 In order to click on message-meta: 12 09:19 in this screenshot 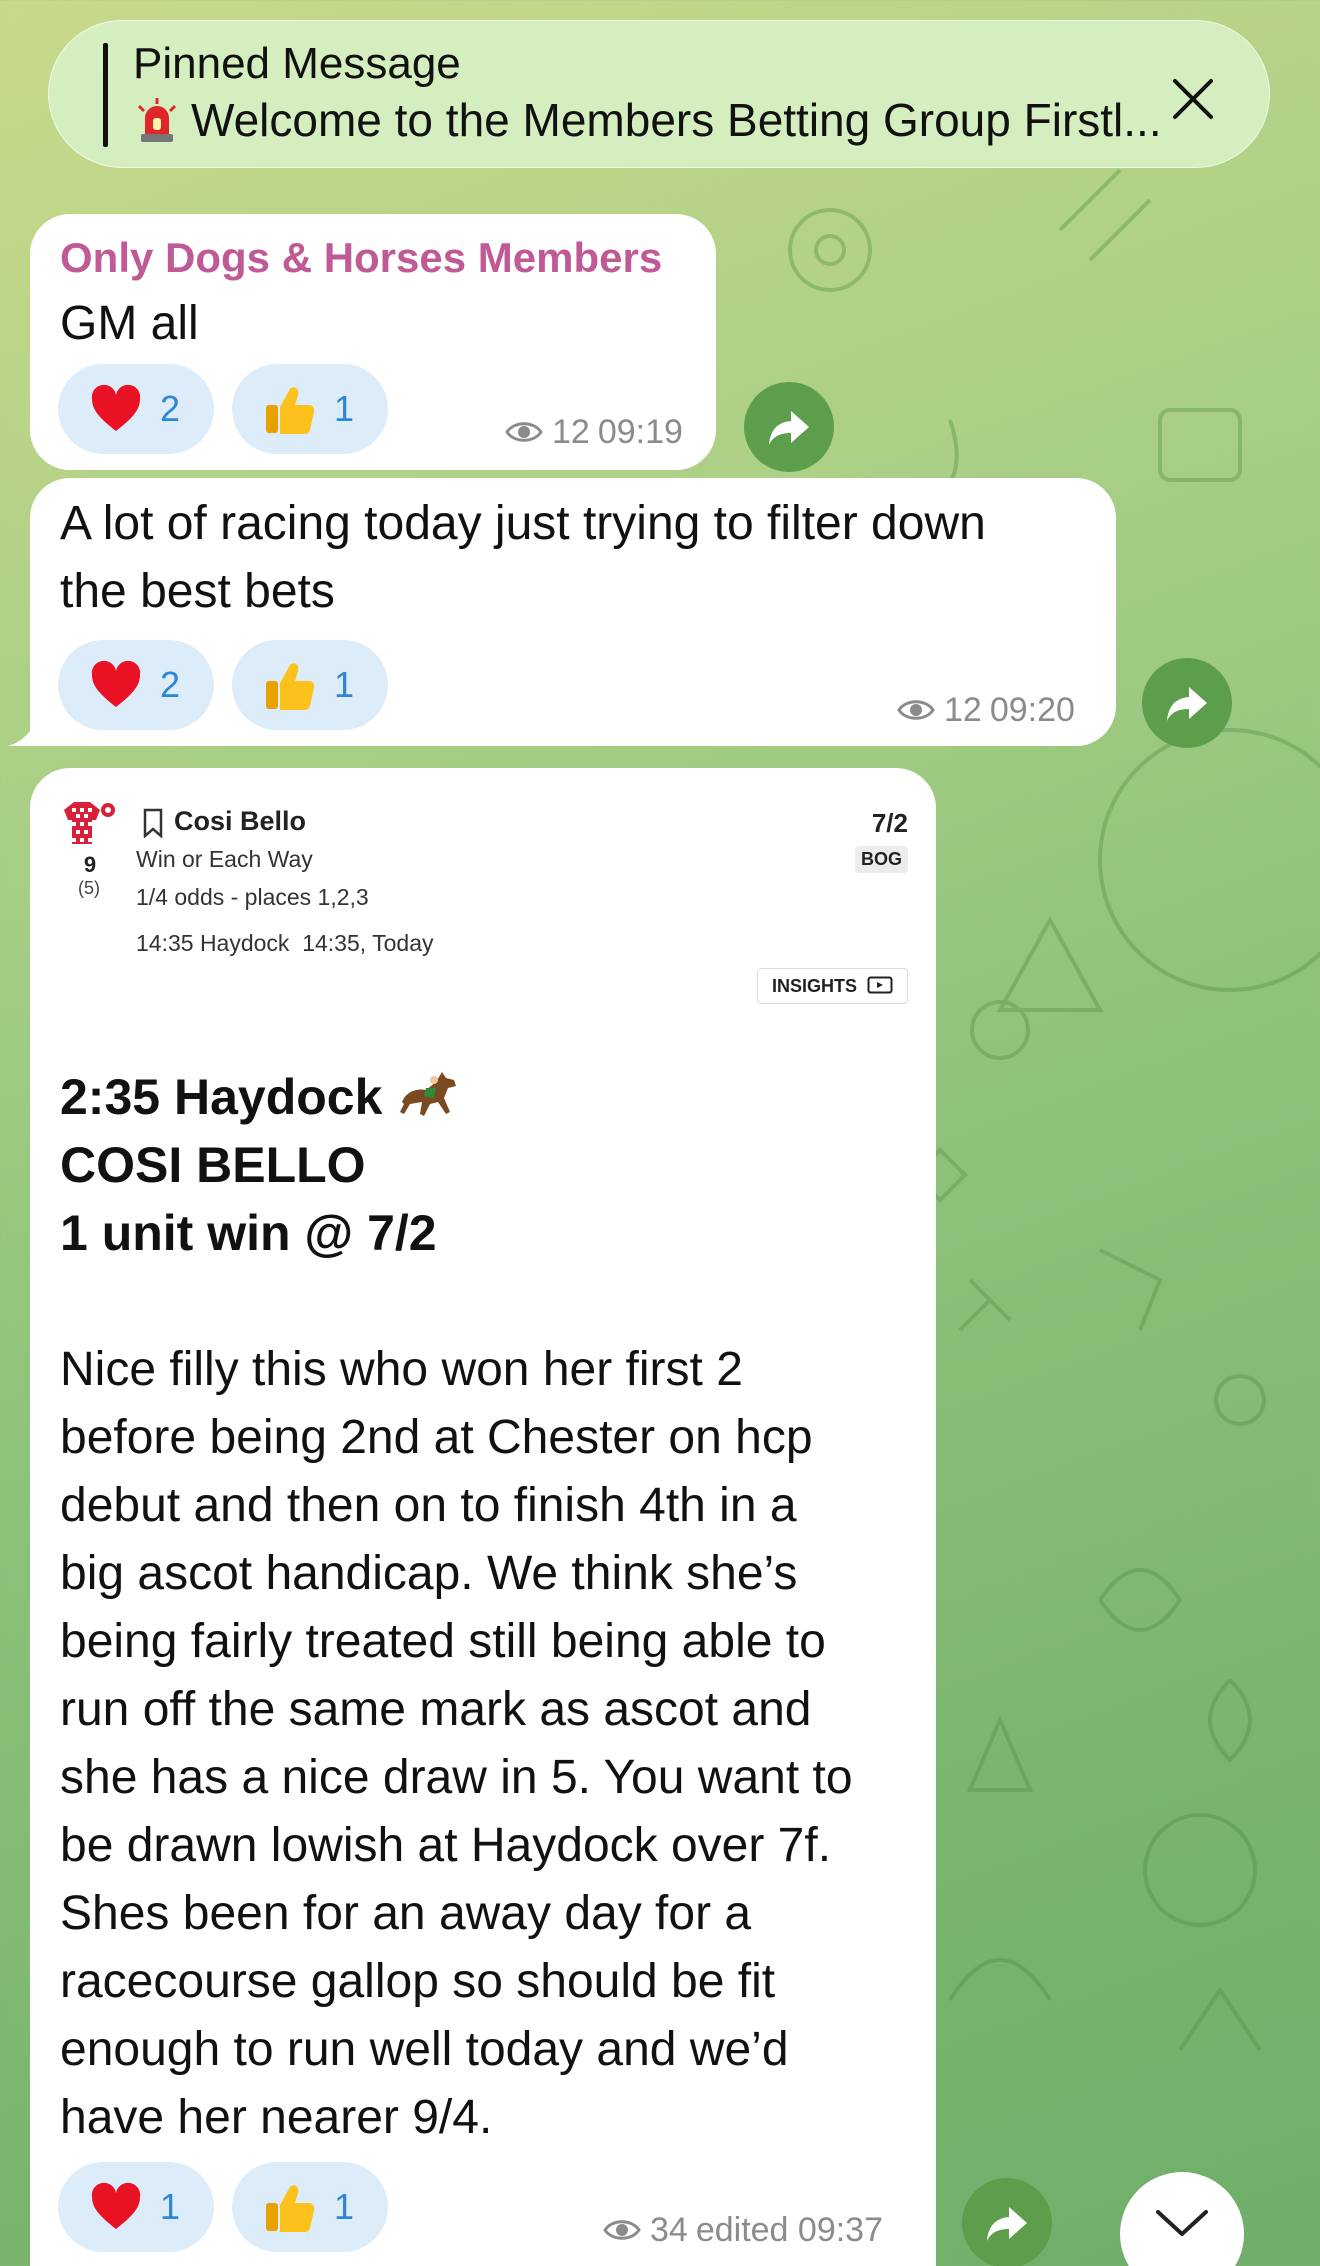, I will do `click(593, 432)`.